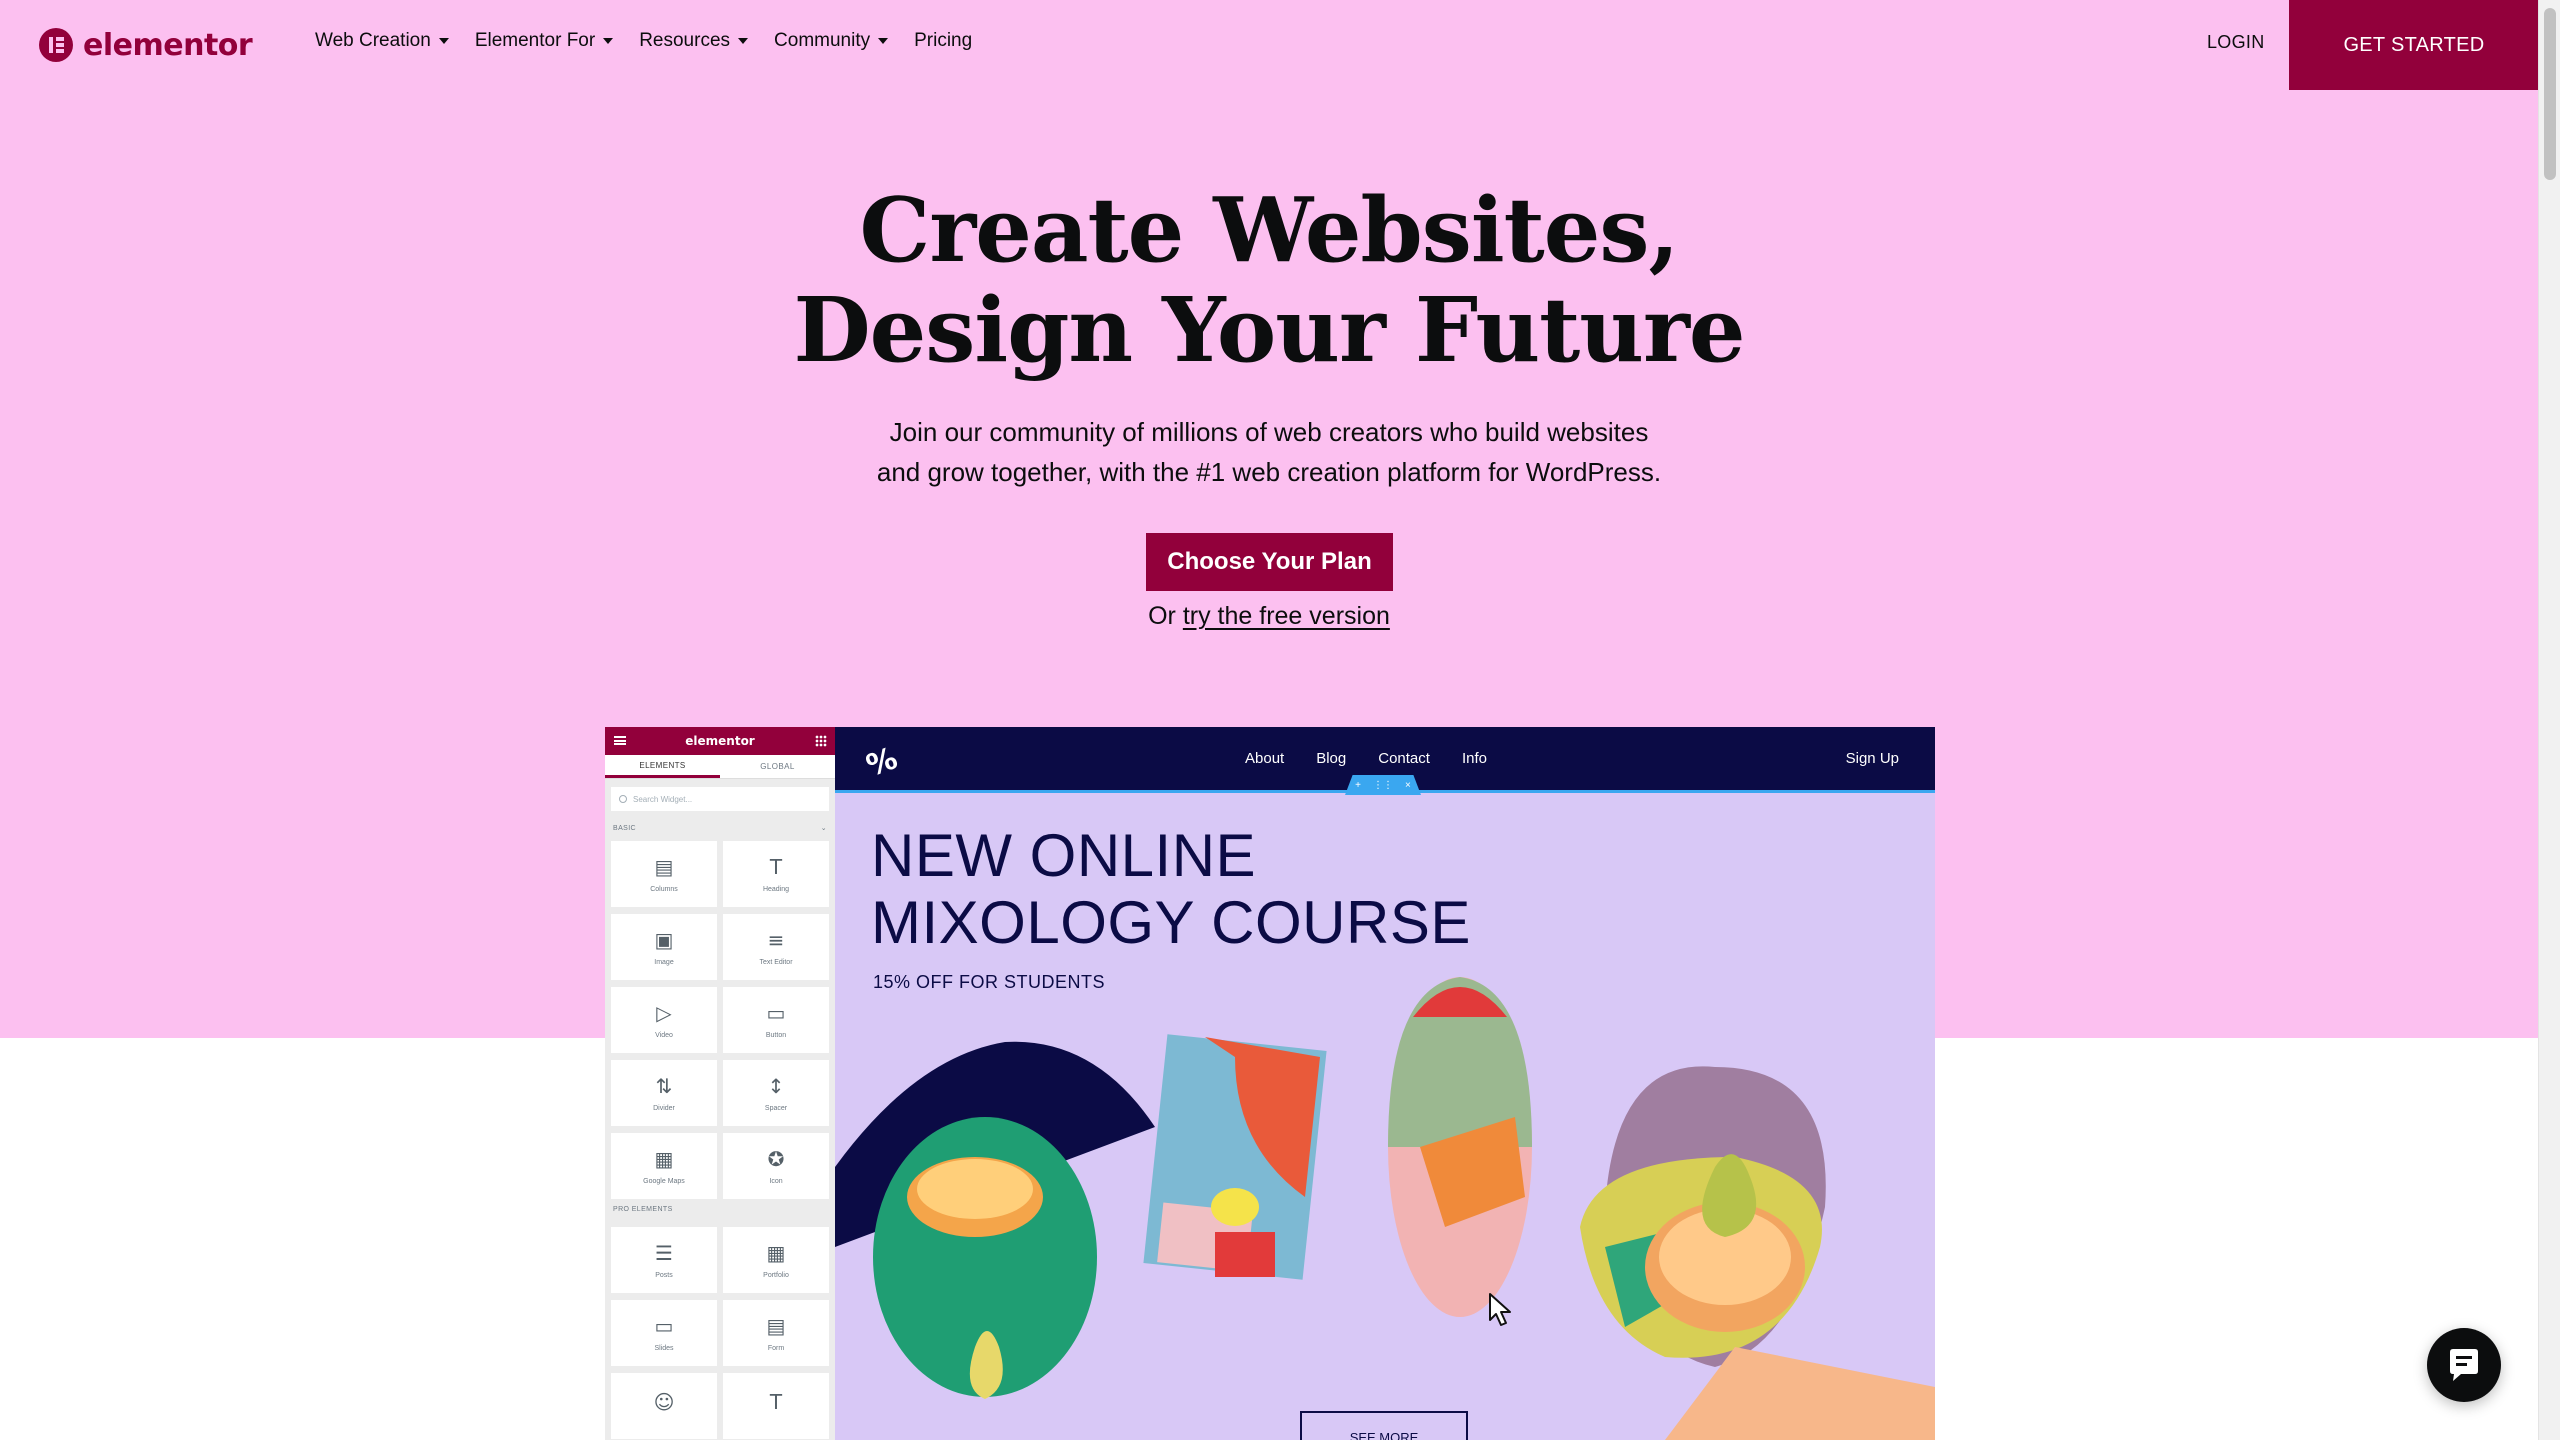 The width and height of the screenshot is (2560, 1440). What do you see at coordinates (373, 40) in the screenshot?
I see `nav-label: Web Creation` at bounding box center [373, 40].